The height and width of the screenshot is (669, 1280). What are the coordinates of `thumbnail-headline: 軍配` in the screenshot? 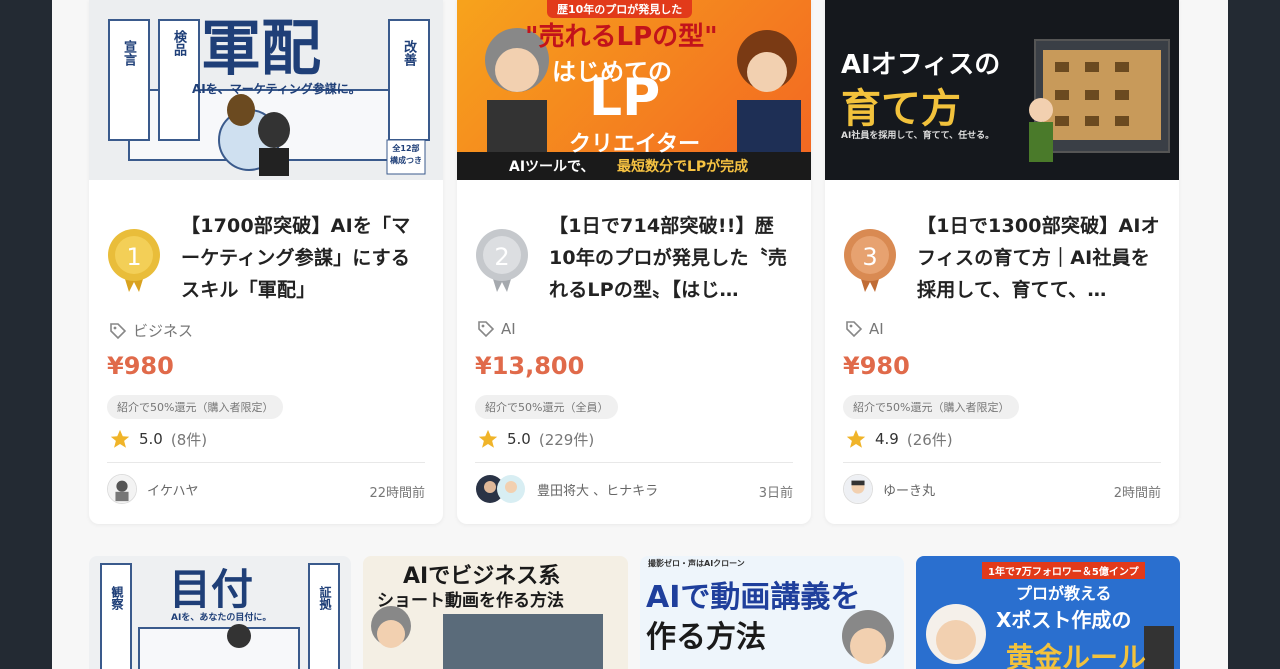 It's located at (261, 49).